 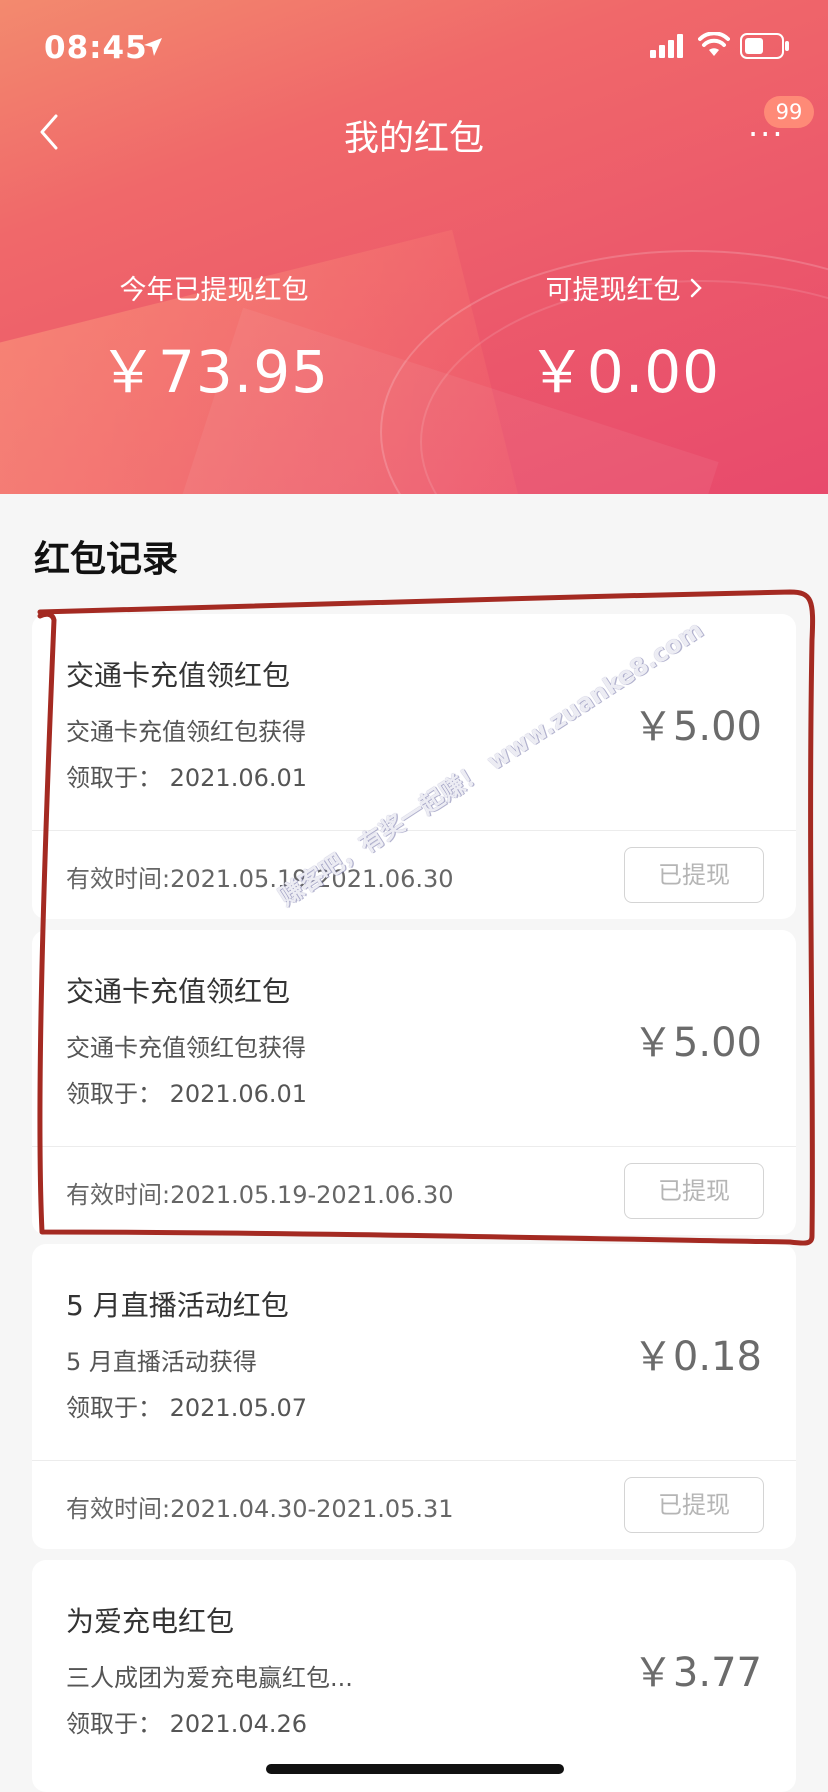 I want to click on home-indicator, so click(x=415, y=1769).